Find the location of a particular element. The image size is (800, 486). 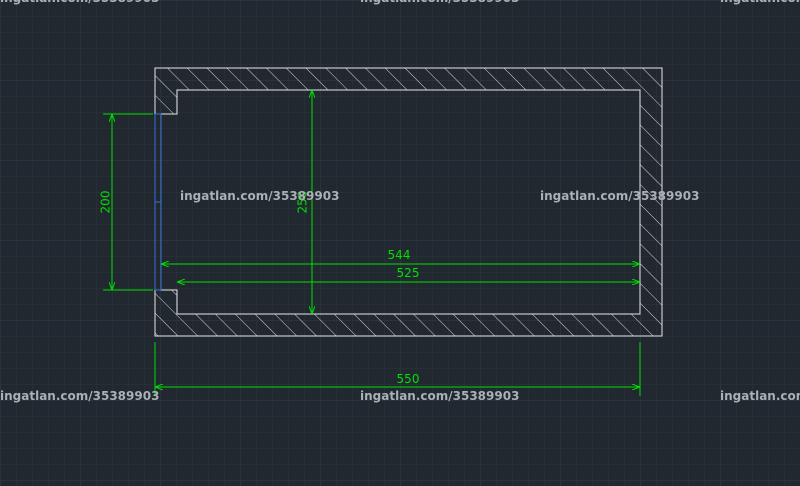

dimension-label-525: 525 is located at coordinates (408, 273).